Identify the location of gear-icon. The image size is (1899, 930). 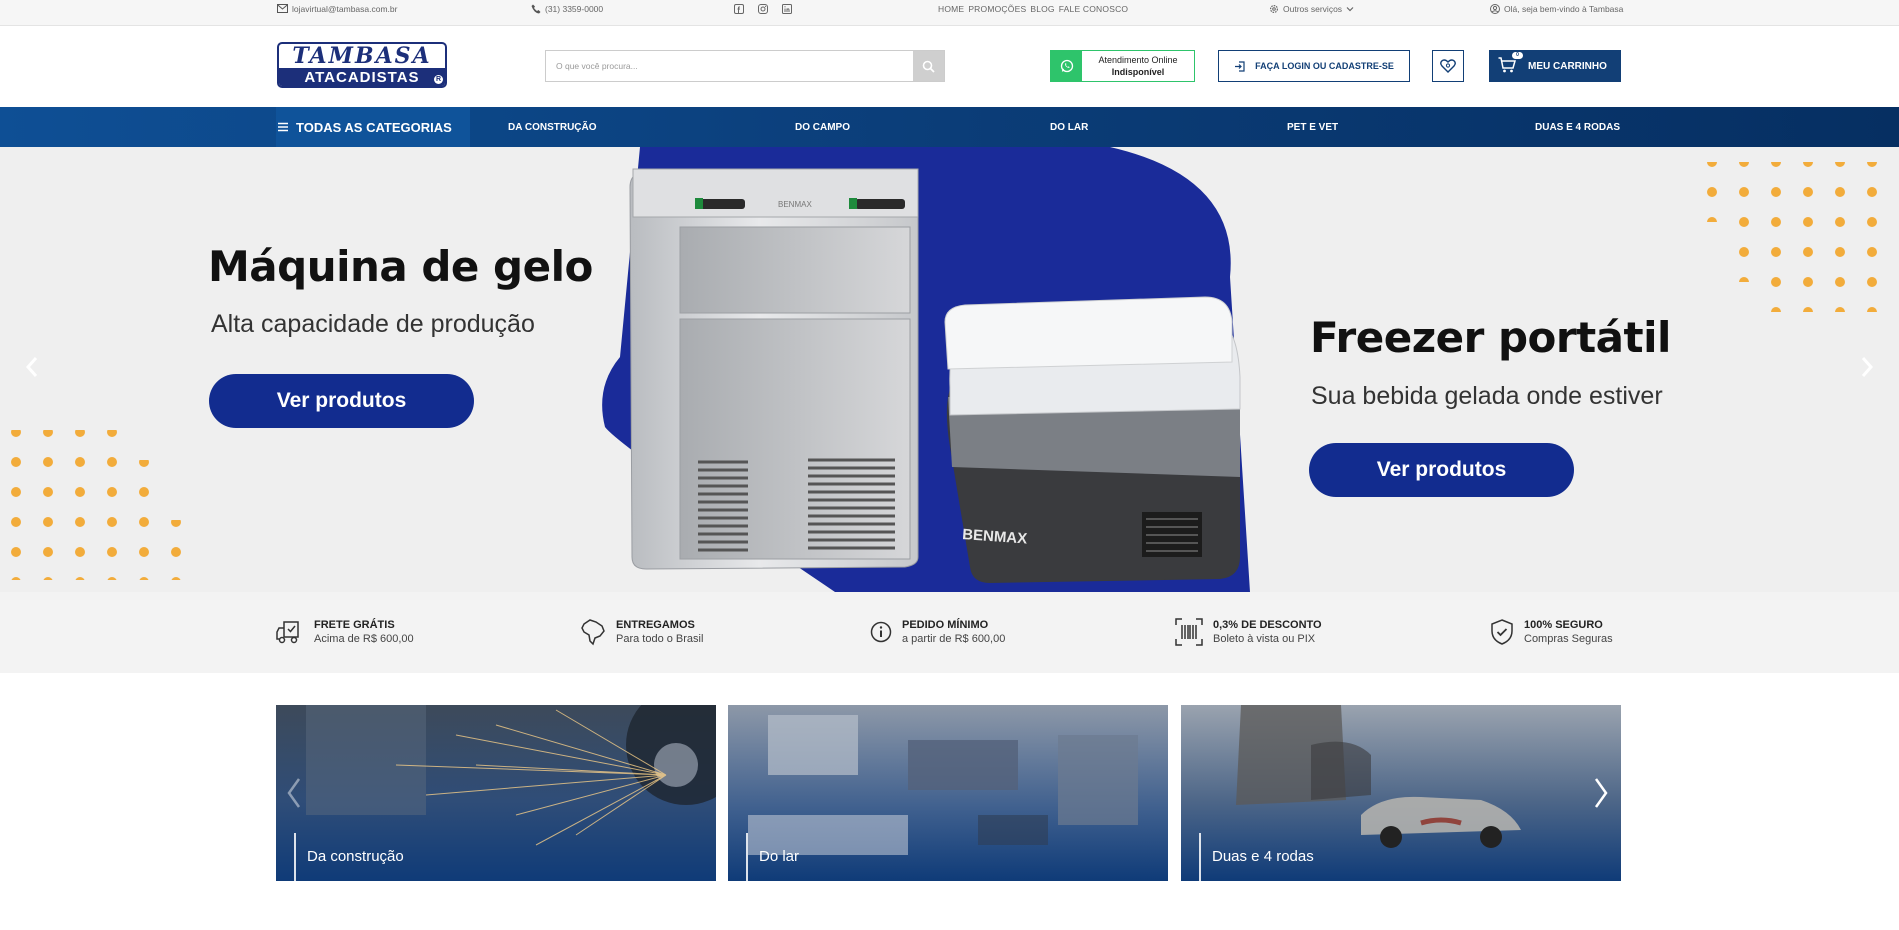
(1274, 8).